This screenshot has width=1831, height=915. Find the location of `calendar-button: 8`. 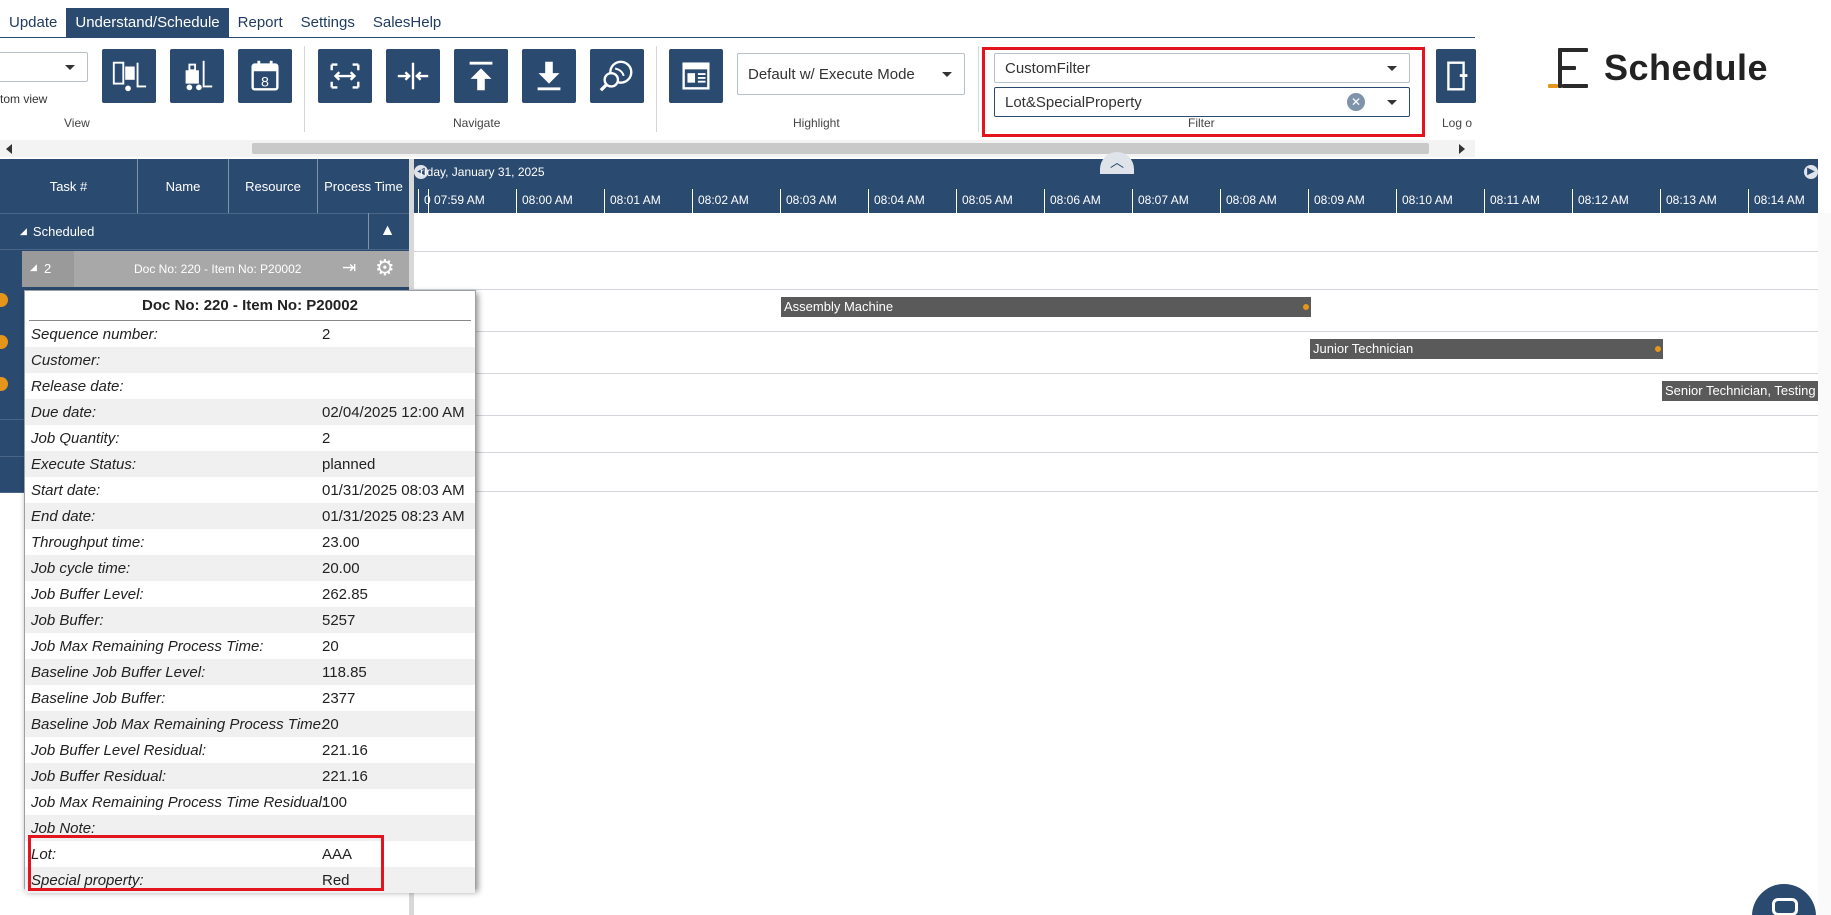

calendar-button: 8 is located at coordinates (265, 76).